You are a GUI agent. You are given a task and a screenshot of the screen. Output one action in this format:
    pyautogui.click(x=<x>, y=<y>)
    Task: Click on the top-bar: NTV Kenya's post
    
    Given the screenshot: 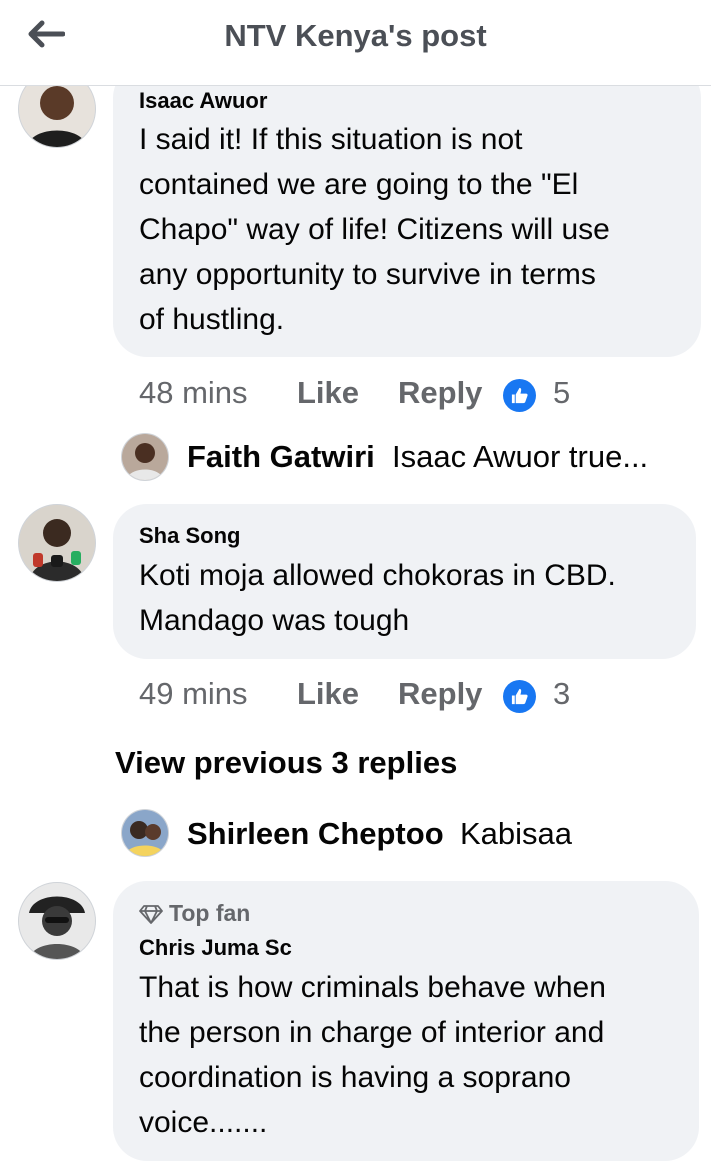 What is the action you would take?
    pyautogui.click(x=355, y=43)
    